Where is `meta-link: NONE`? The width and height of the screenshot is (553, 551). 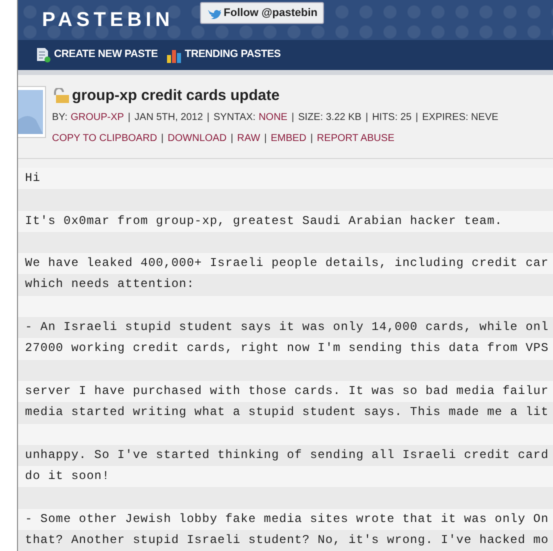
meta-link: NONE is located at coordinates (273, 117).